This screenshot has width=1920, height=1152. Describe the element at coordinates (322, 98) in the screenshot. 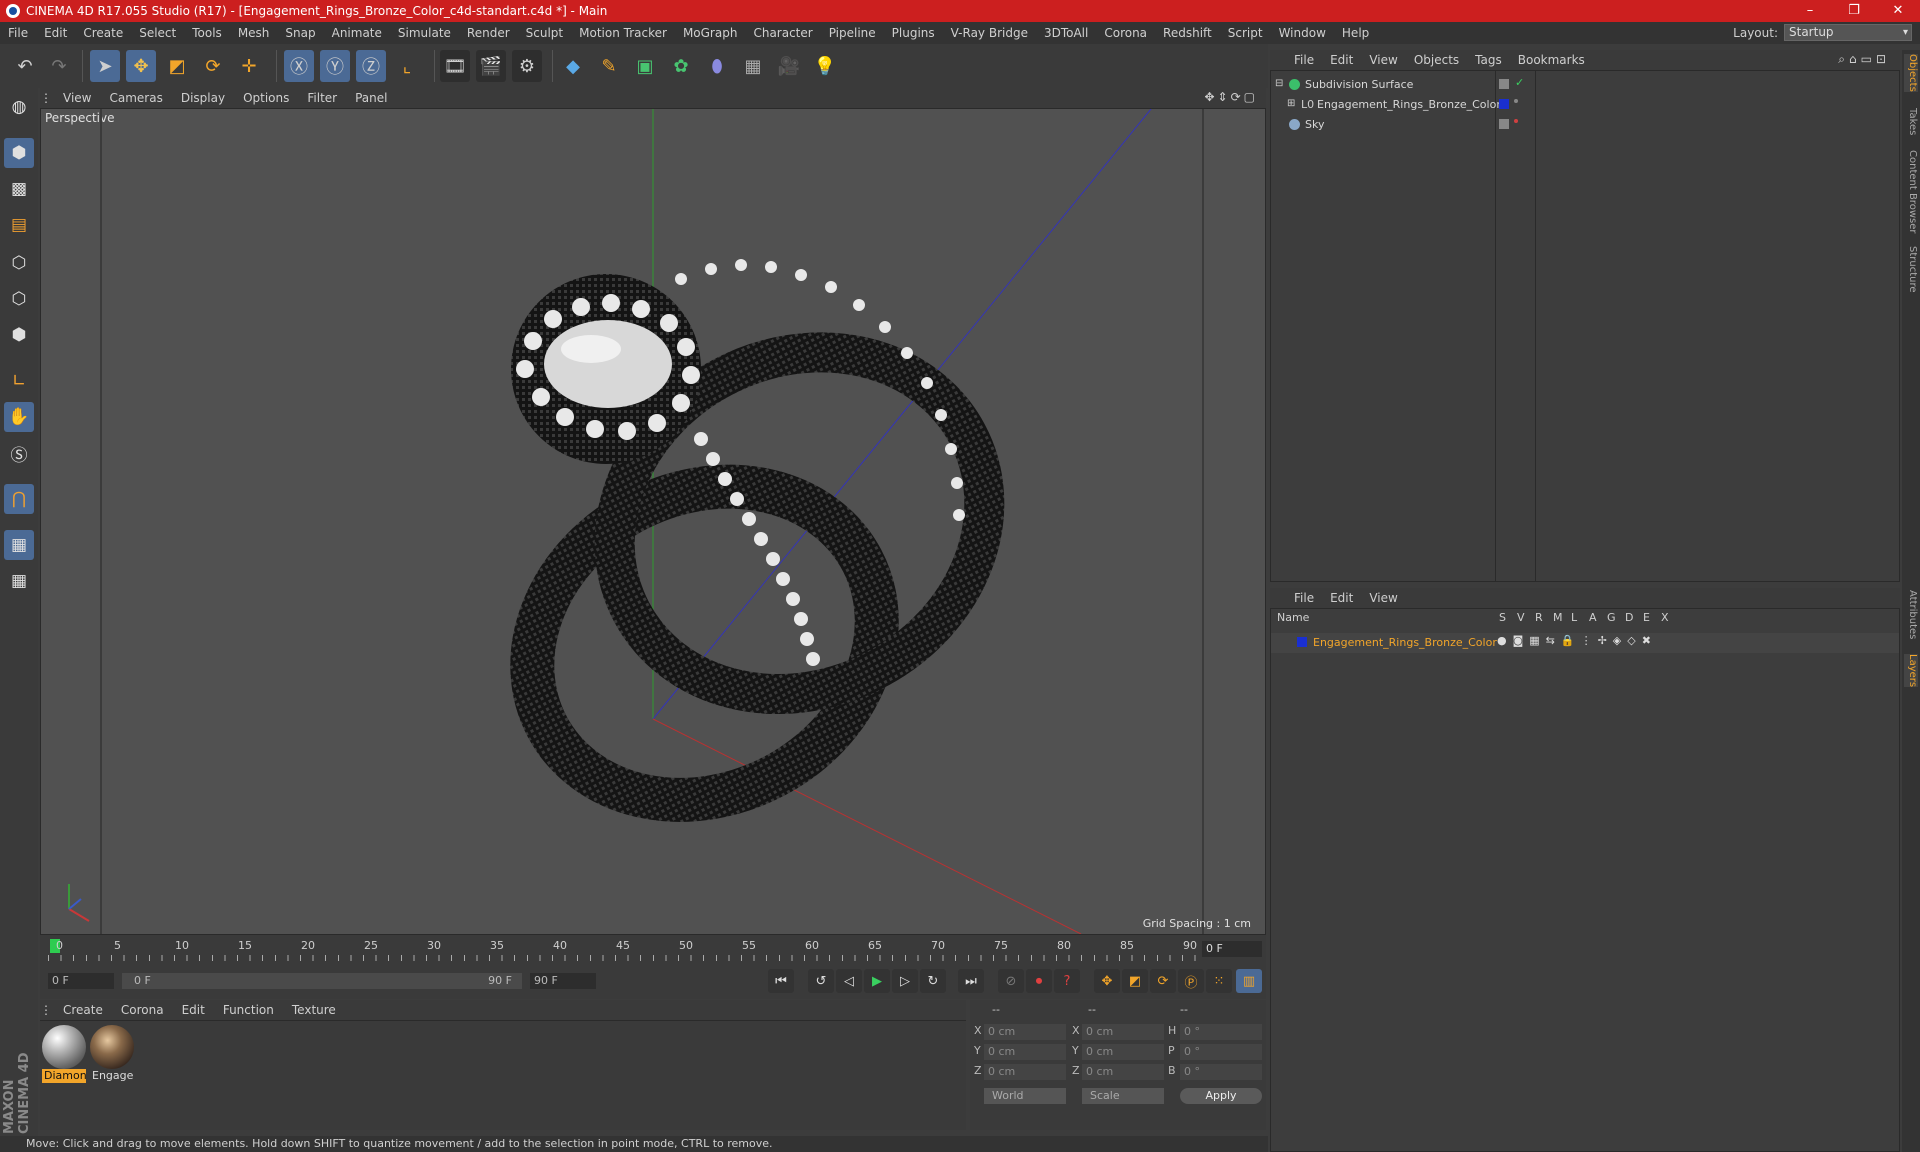

I see `viewport-menu-filter: Filter` at that location.